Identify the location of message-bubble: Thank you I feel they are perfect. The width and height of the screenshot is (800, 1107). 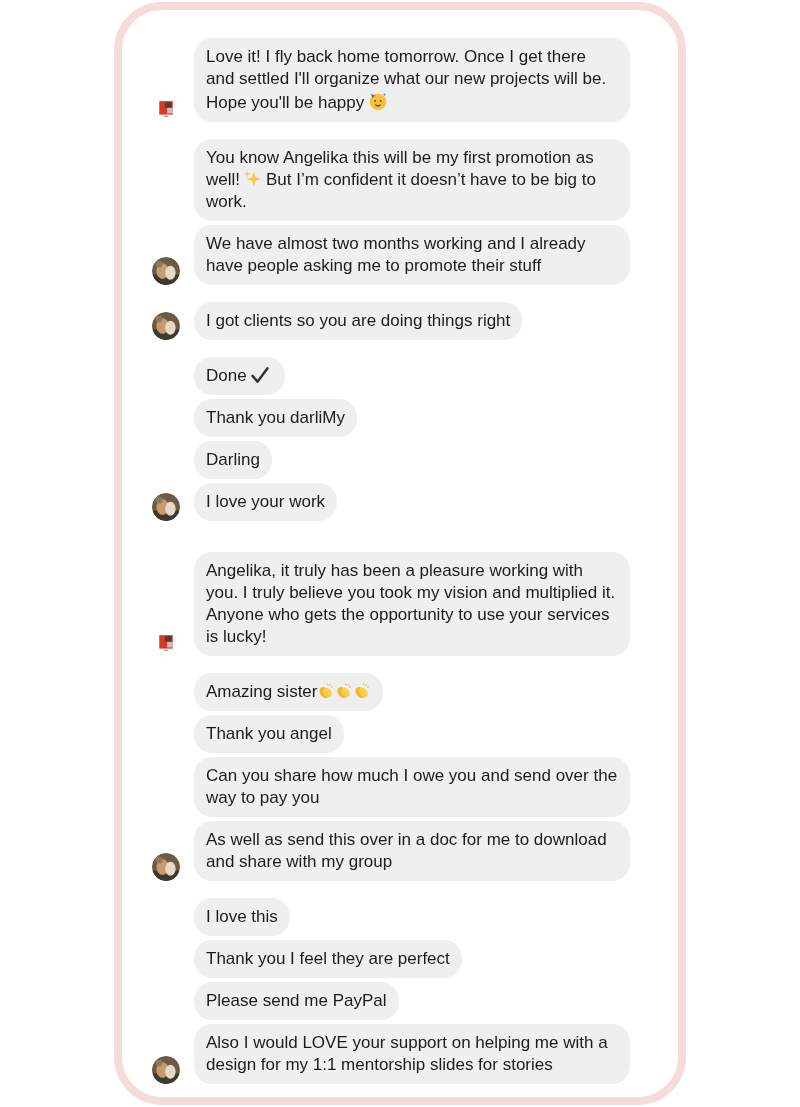
(328, 959).